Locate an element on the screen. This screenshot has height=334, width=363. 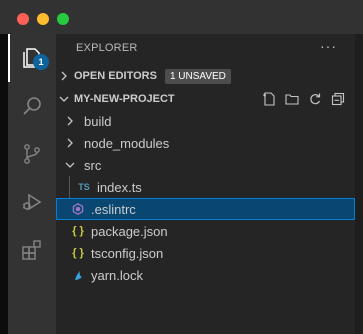
activity-search is located at coordinates (32, 106).